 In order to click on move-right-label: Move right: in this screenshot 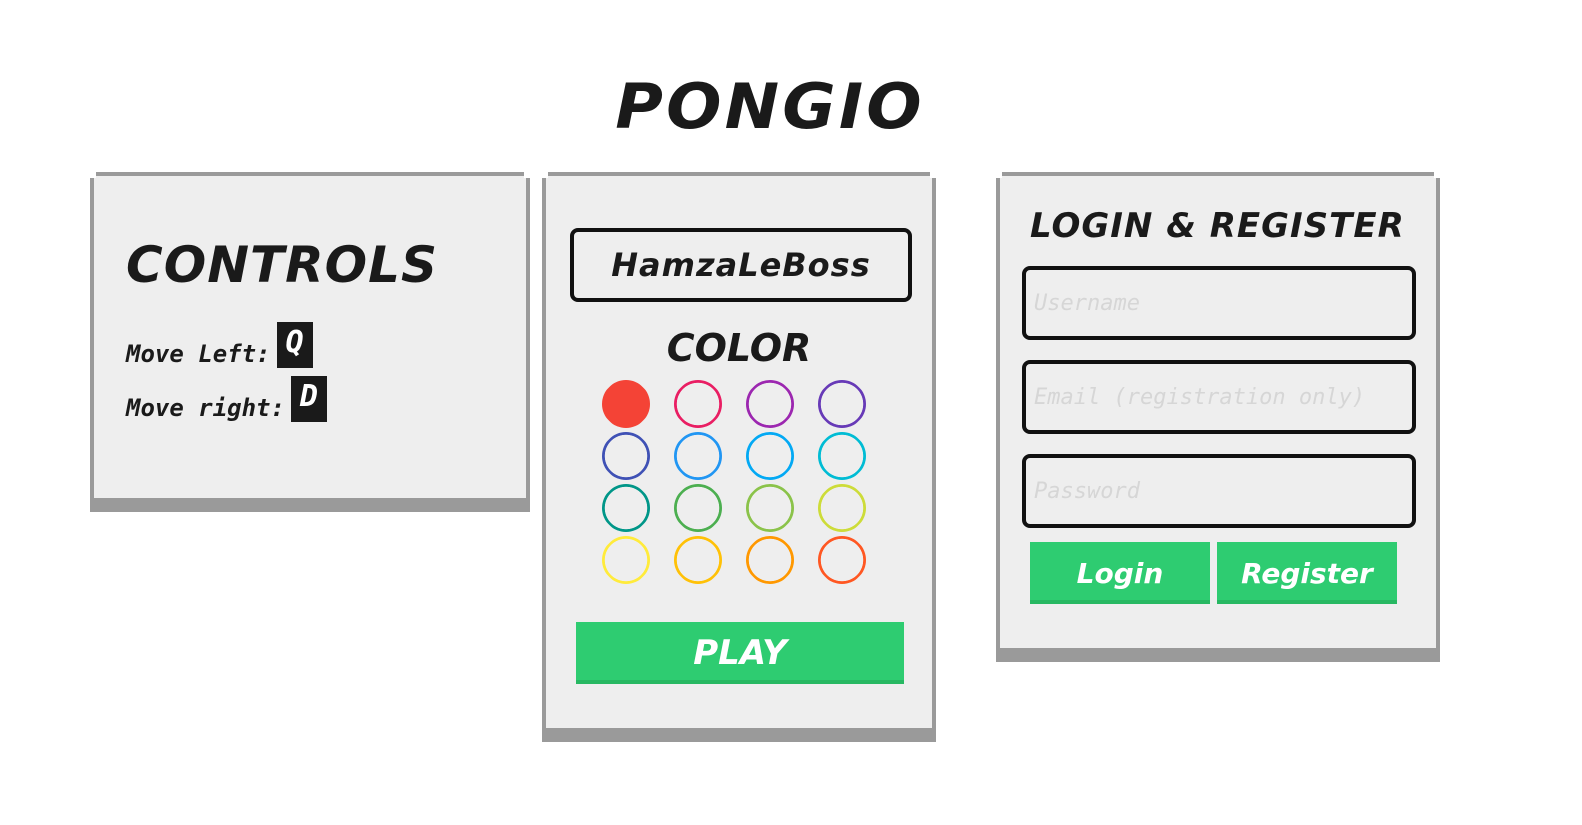, I will do `click(205, 408)`.